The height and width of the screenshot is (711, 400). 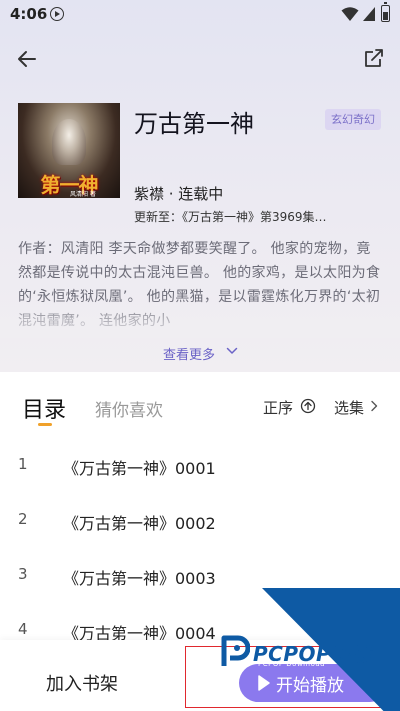 I want to click on battery-icon, so click(x=385, y=12).